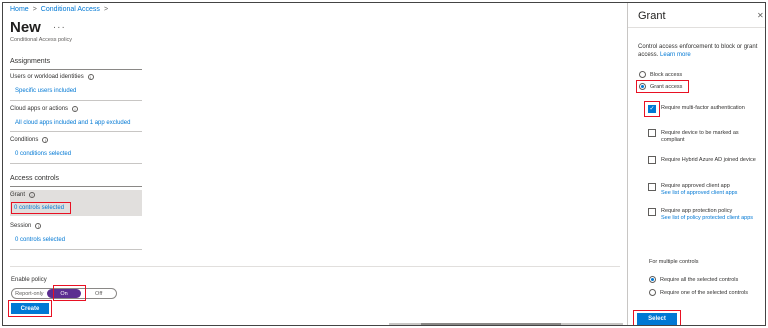 The width and height of the screenshot is (768, 328). What do you see at coordinates (711, 193) in the screenshot?
I see `approved-apps-list-link: See list of approved client apps` at bounding box center [711, 193].